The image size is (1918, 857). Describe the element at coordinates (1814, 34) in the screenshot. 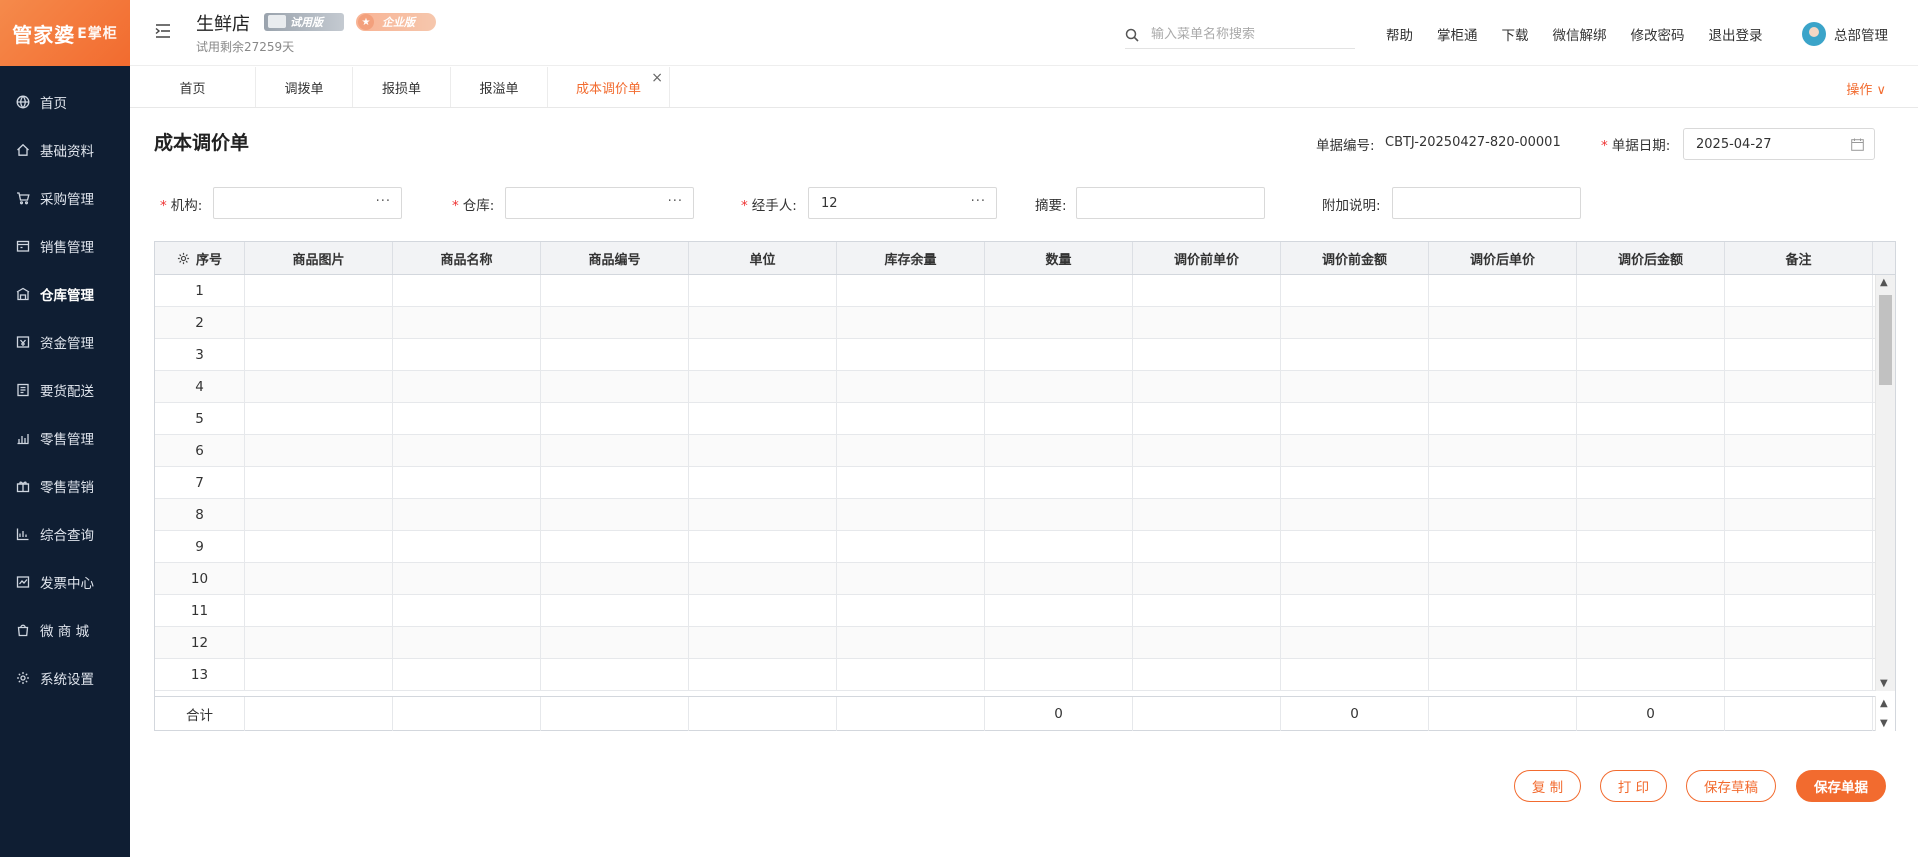

I see `avatar` at that location.